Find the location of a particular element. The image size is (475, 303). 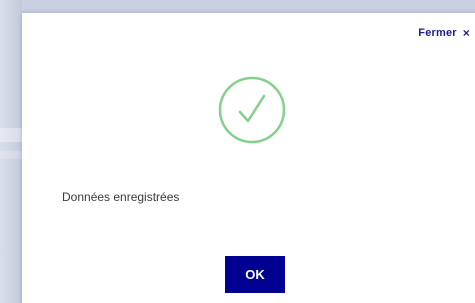

close-button: Fermer × is located at coordinates (444, 33).